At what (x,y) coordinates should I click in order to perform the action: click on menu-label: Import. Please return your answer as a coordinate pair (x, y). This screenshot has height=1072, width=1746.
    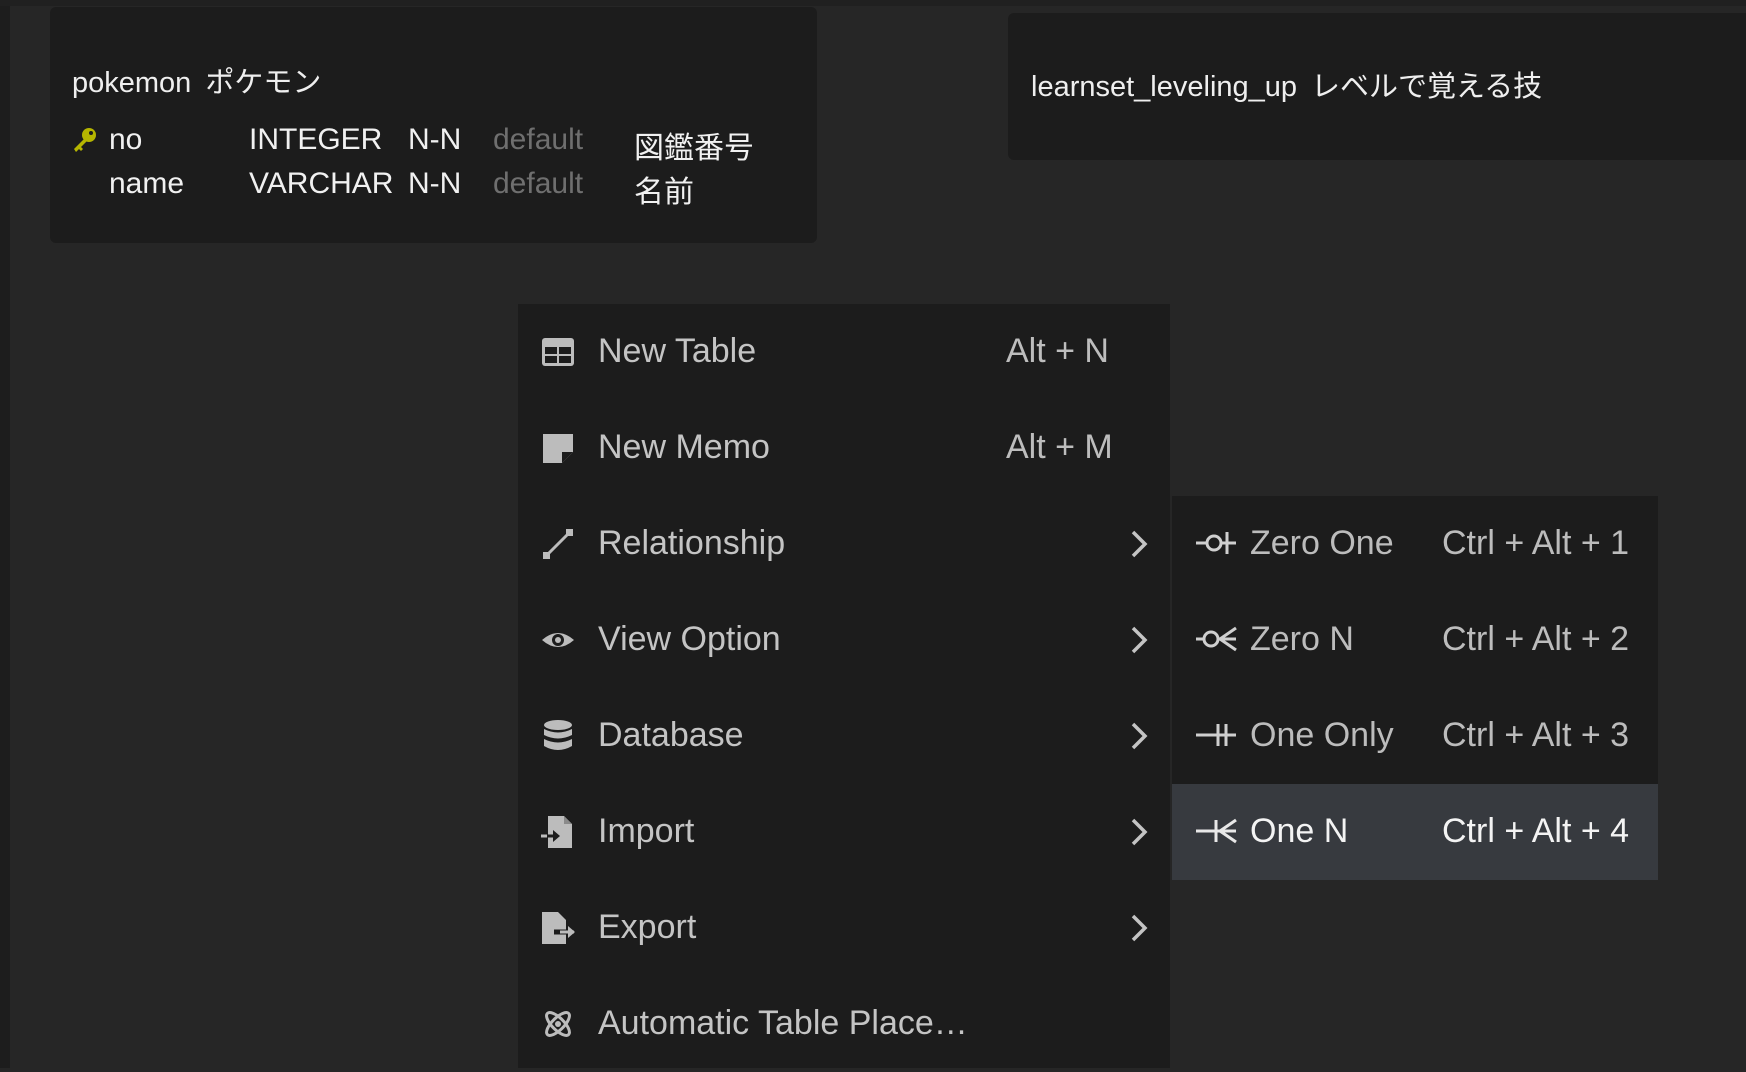
    Looking at the image, I should click on (646, 831).